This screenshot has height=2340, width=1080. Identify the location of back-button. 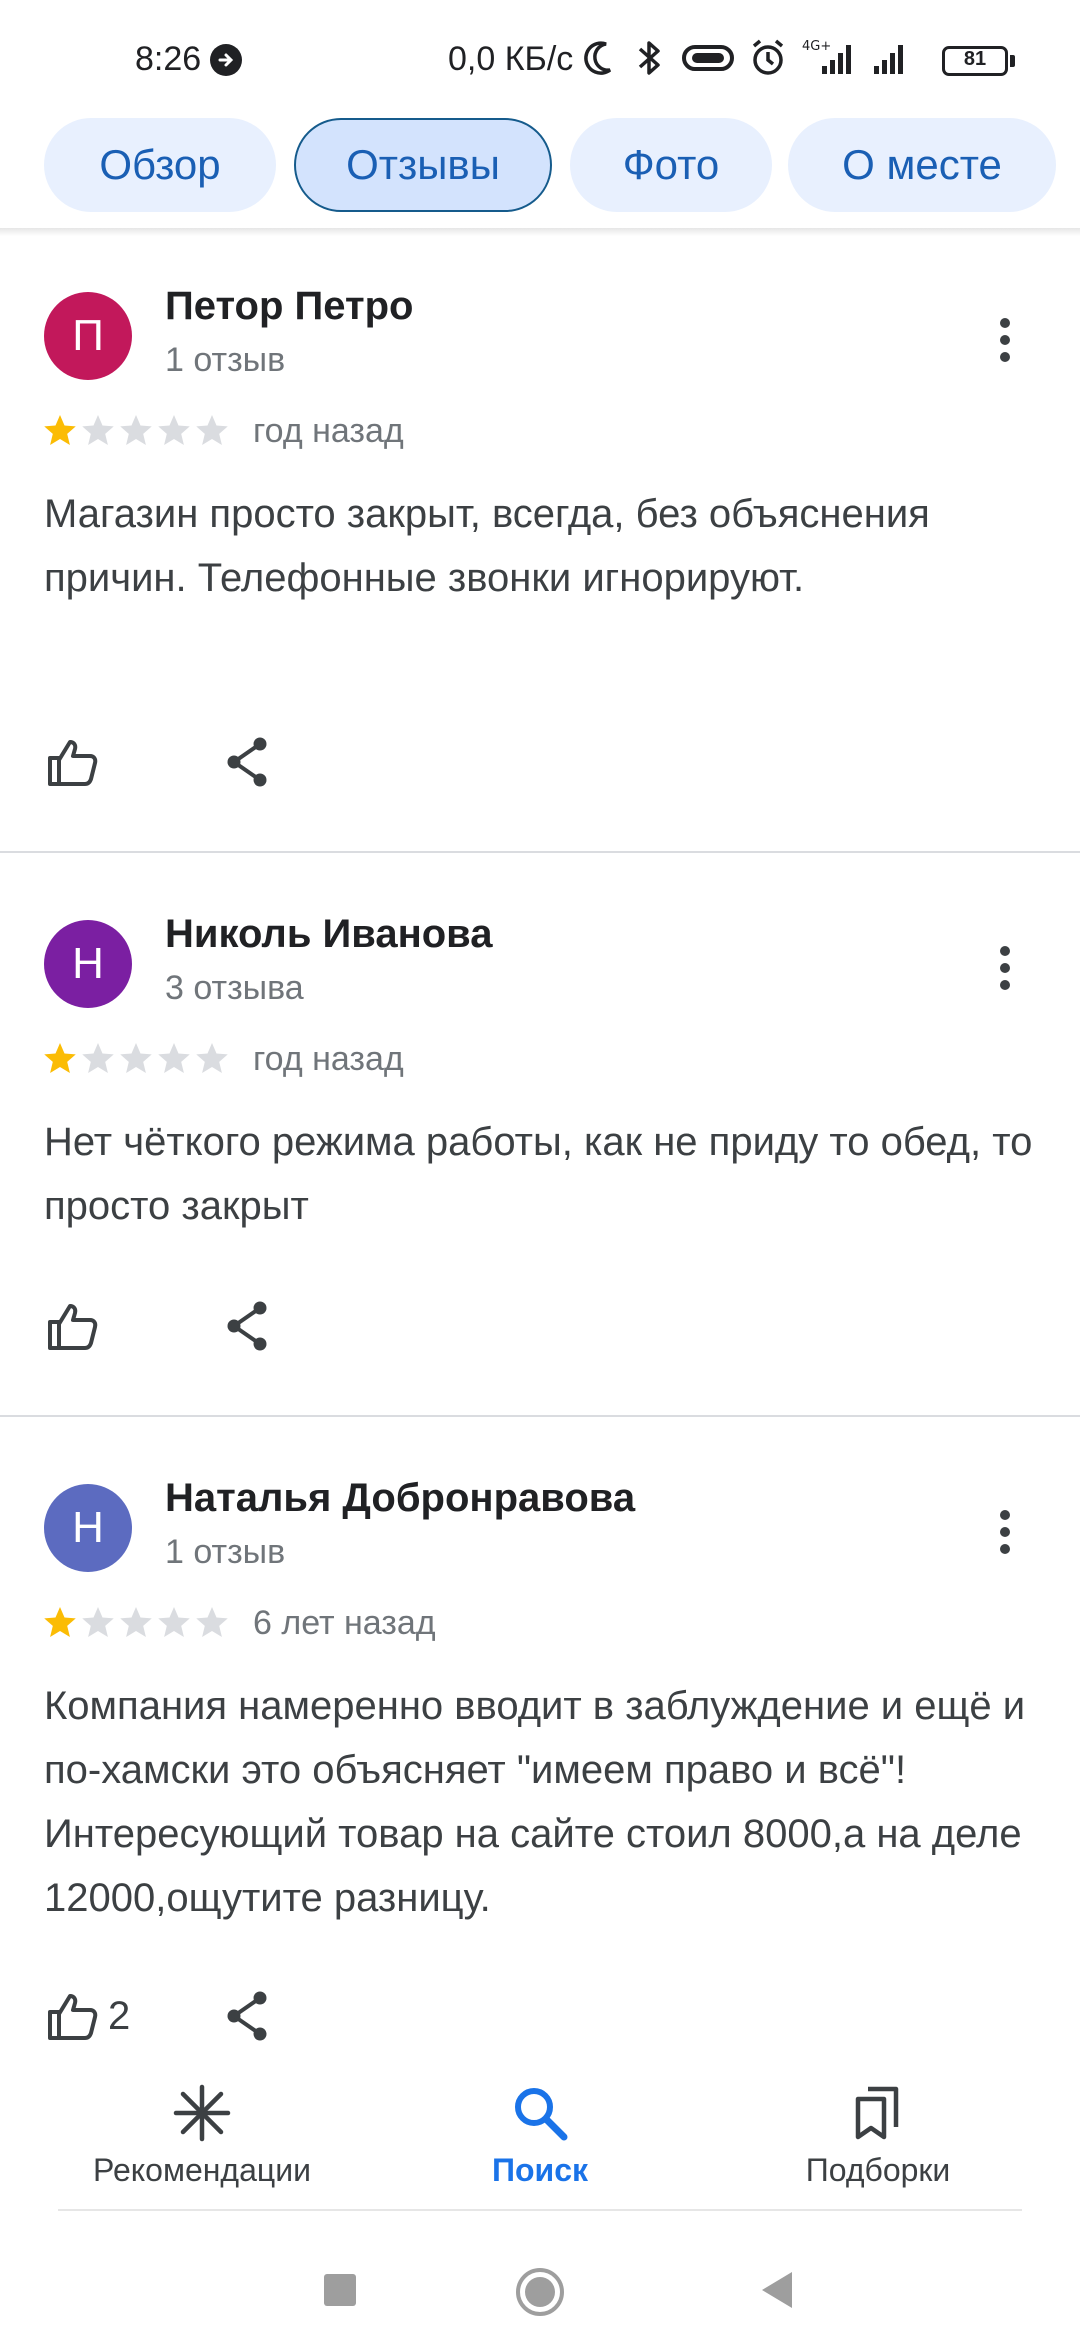
(777, 2292).